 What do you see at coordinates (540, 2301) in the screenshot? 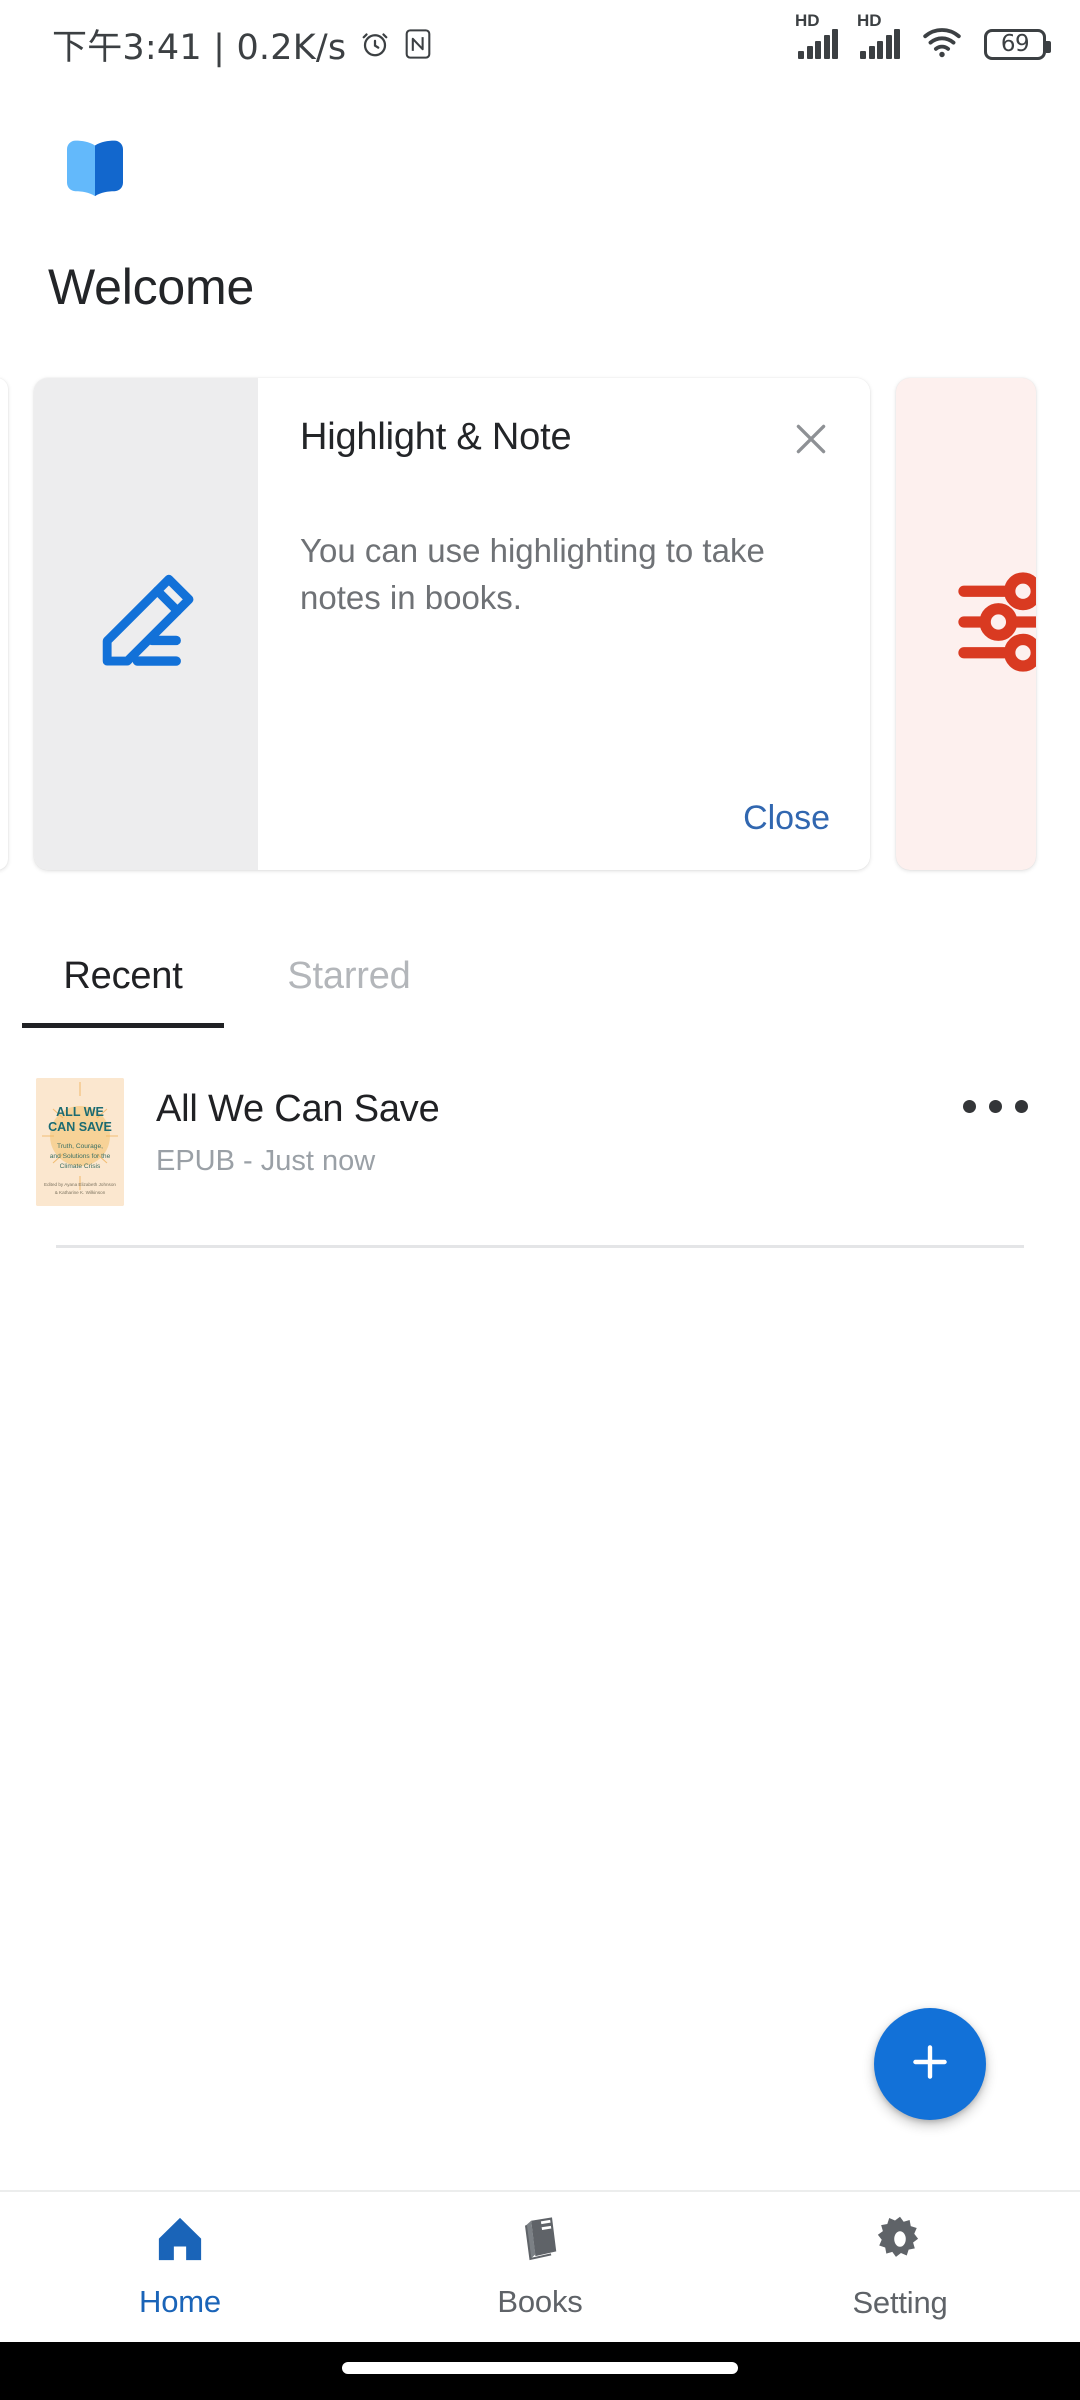
I see `nav-label-books: Books` at bounding box center [540, 2301].